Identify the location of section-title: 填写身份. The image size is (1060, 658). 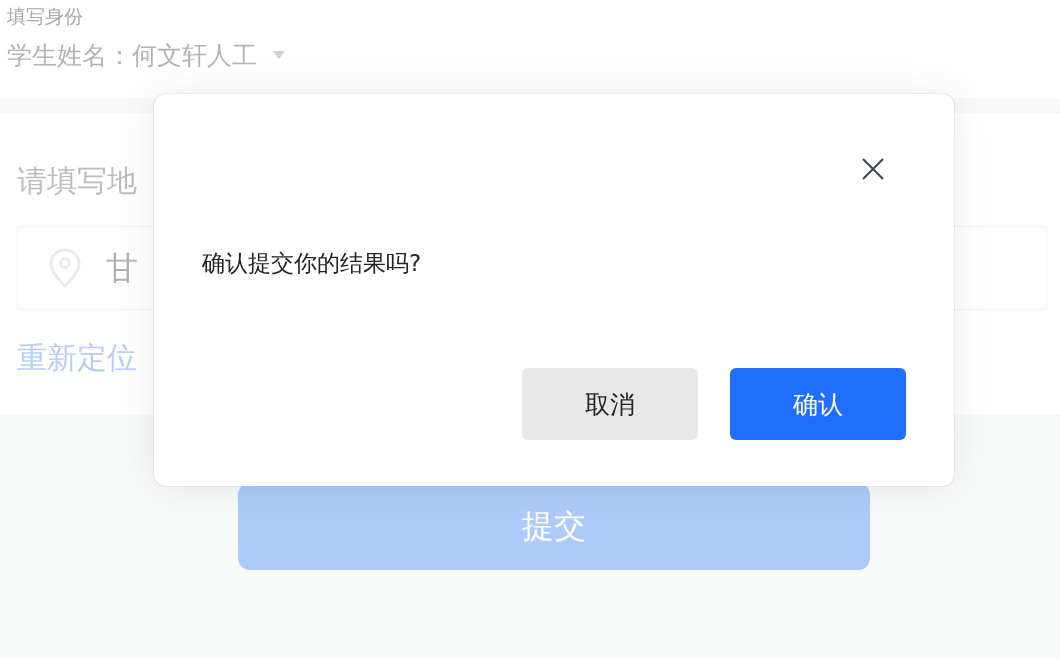
(45, 16).